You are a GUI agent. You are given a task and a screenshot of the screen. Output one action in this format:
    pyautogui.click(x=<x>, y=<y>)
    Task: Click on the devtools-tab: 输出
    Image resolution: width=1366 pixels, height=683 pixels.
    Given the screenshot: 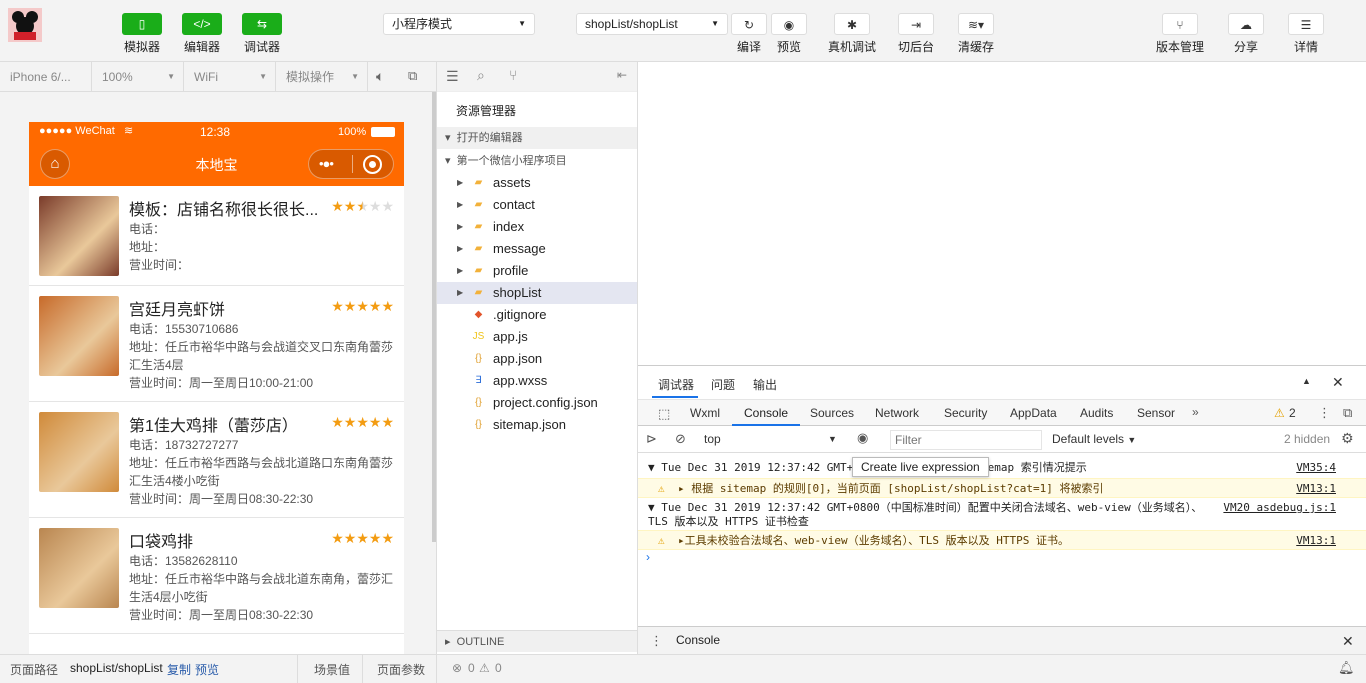 What is the action you would take?
    pyautogui.click(x=765, y=384)
    